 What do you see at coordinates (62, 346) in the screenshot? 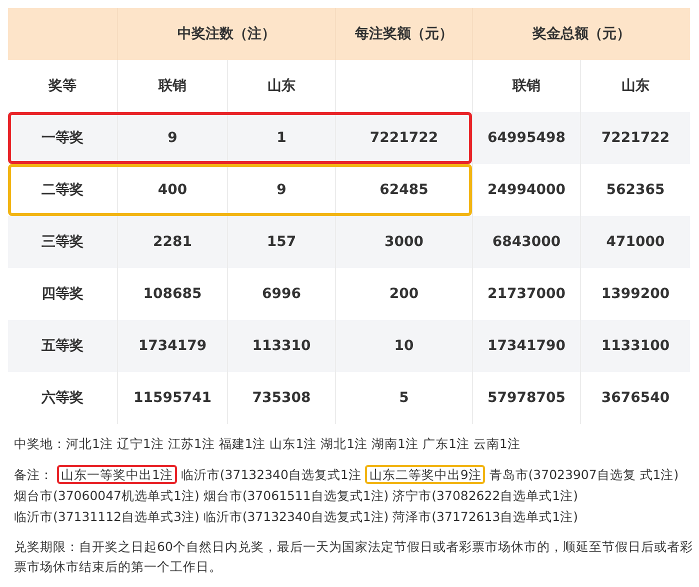
I see `table-cell-text: 五等奖` at bounding box center [62, 346].